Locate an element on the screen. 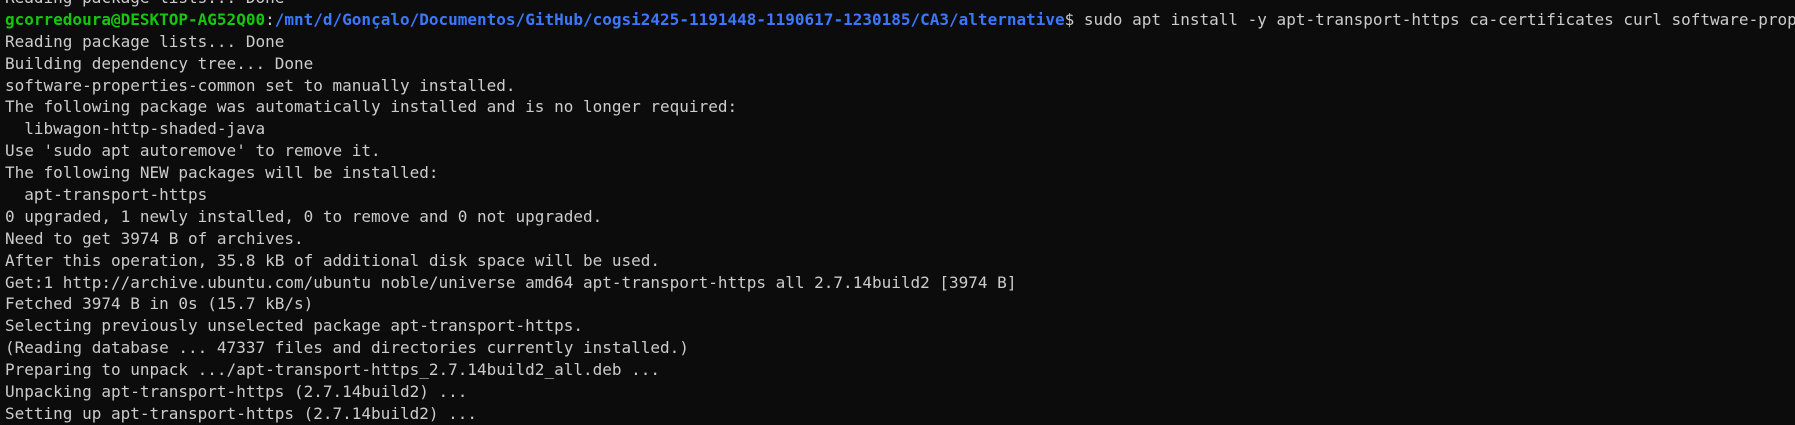  terminal-line: Use 'sudo apt autoremove' to remove it. is located at coordinates (193, 151).